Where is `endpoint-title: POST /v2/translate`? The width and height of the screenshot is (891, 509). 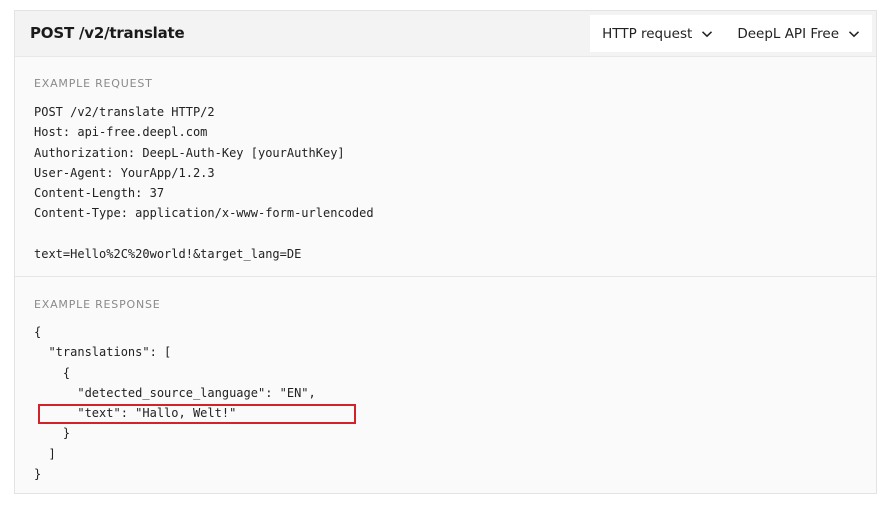 endpoint-title: POST /v2/translate is located at coordinates (107, 33).